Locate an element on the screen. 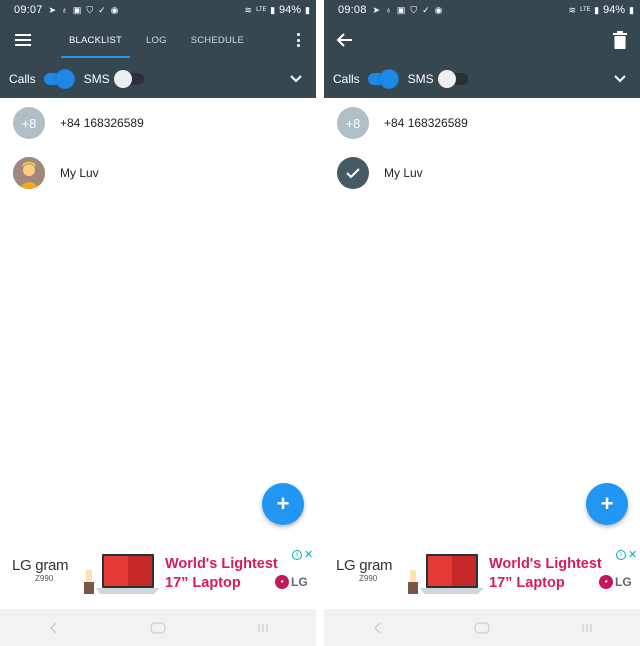 The height and width of the screenshot is (646, 640). signal-icon: ▮ is located at coordinates (597, 10).